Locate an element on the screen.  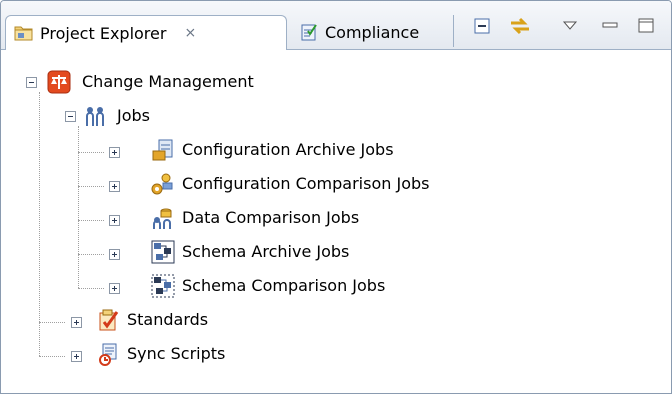
tab-compliance: Compliance is located at coordinates (372, 32).